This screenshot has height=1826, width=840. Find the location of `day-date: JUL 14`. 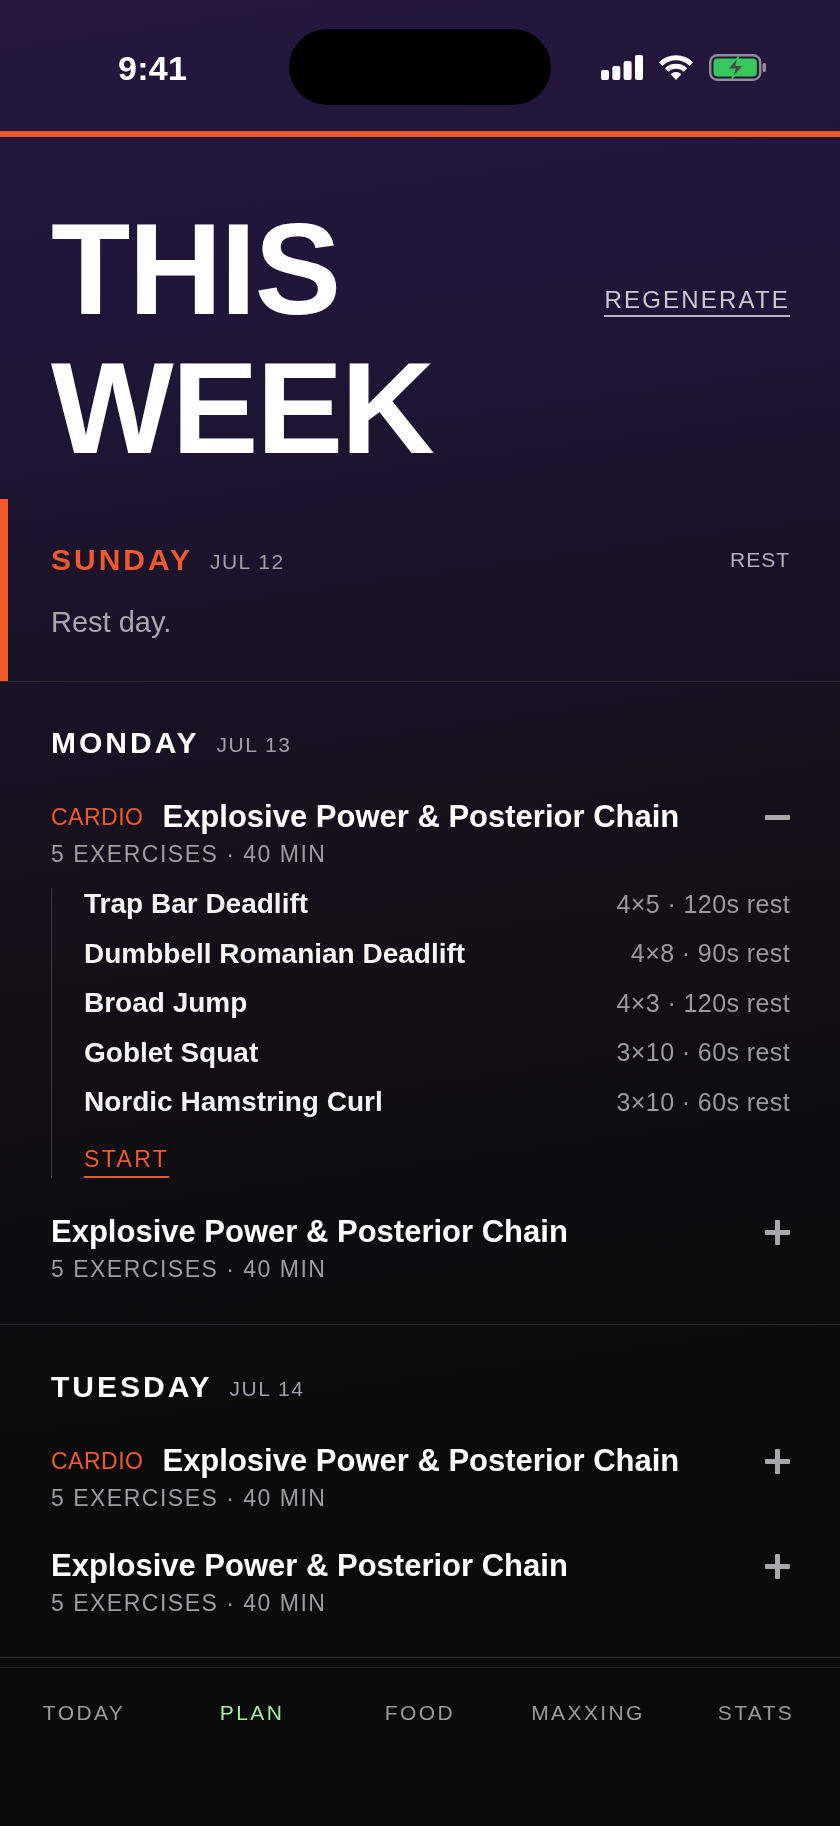

day-date: JUL 14 is located at coordinates (267, 1388).